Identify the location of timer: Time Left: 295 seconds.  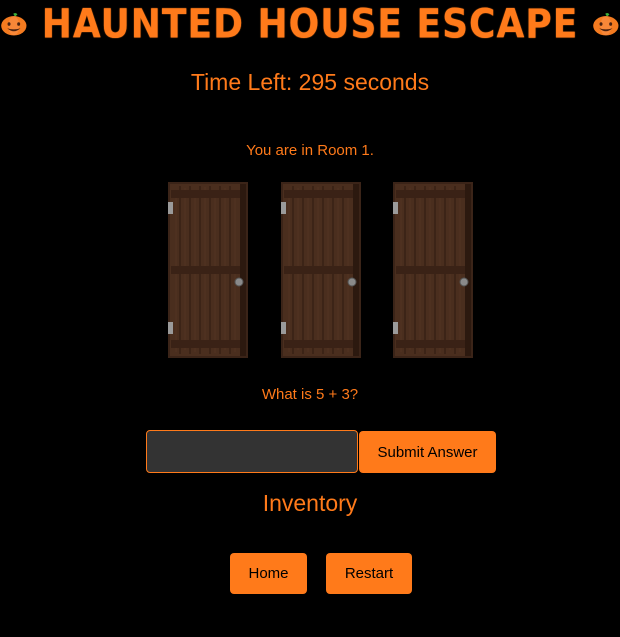
(310, 82).